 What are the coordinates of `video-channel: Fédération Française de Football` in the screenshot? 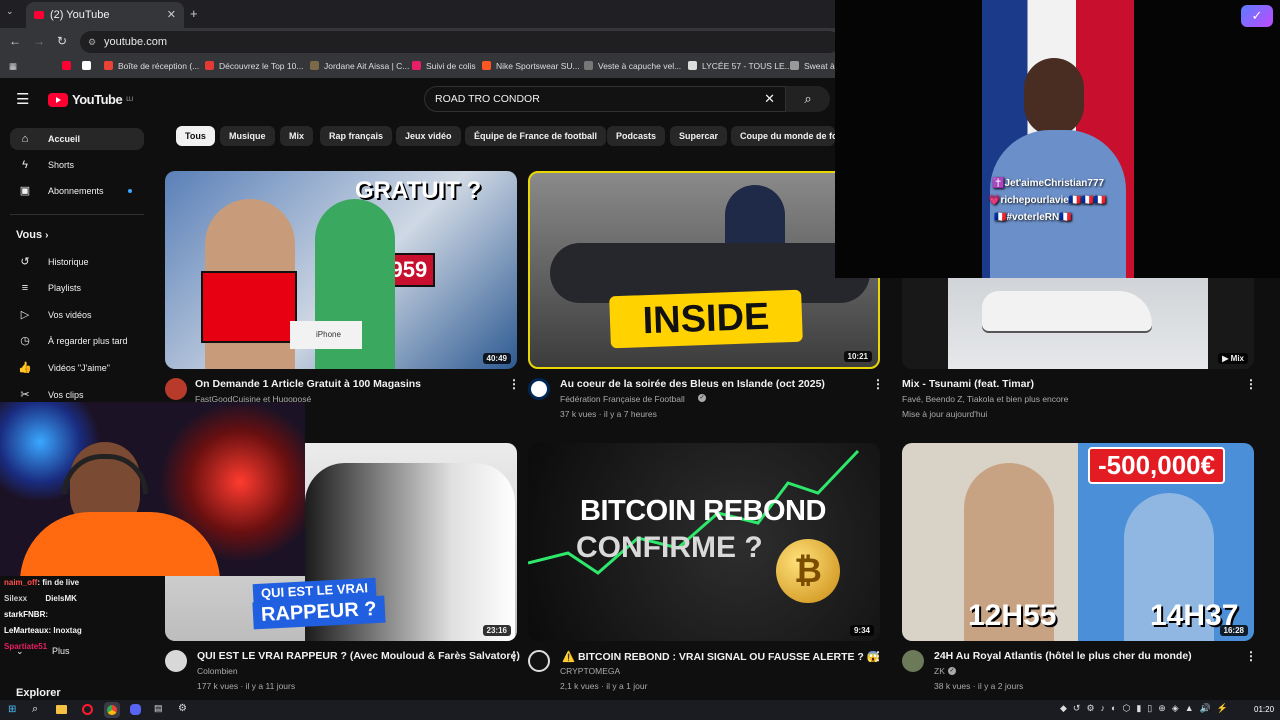 It's located at (622, 399).